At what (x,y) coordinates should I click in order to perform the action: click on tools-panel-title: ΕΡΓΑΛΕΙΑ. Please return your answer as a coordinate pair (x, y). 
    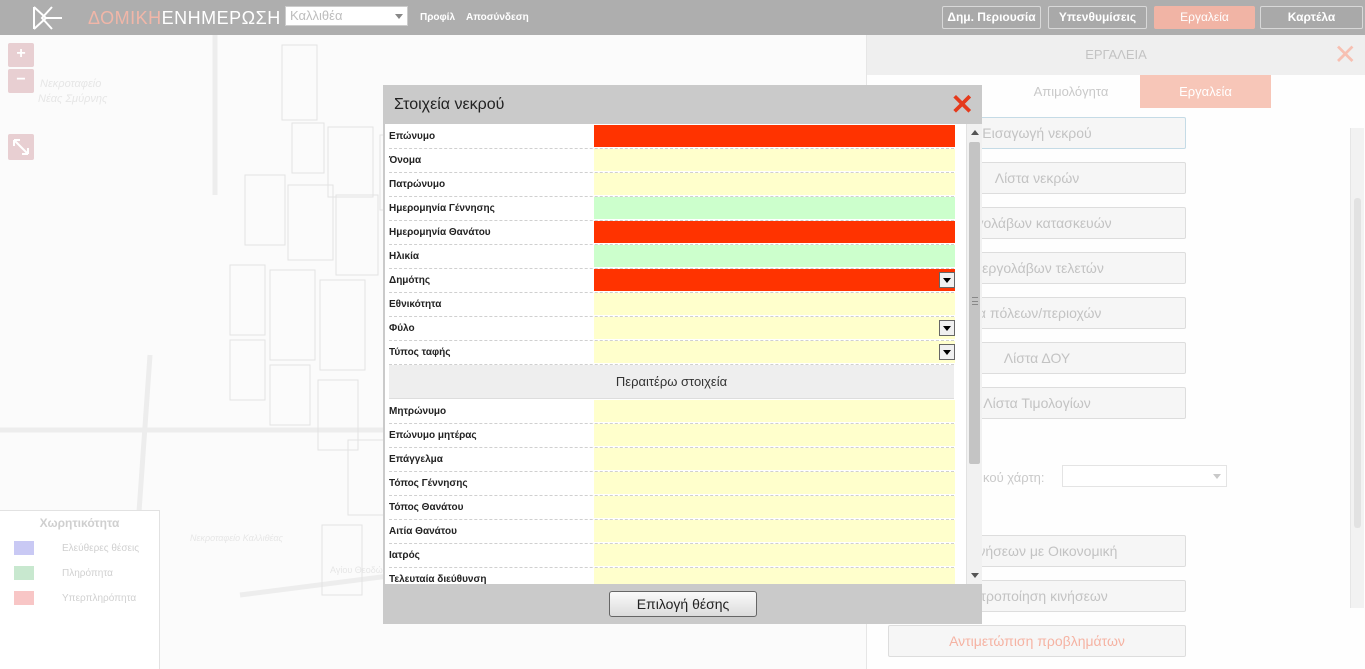
    Looking at the image, I should click on (1116, 55).